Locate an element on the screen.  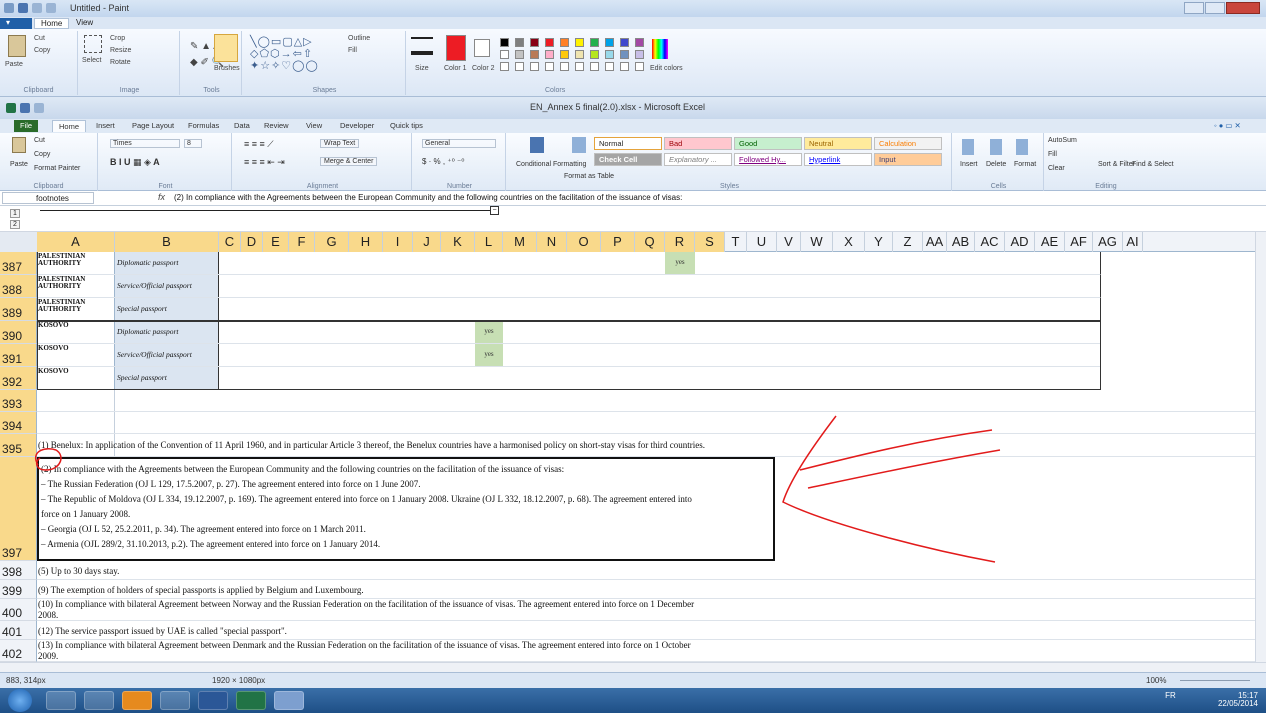
row-header: 392 is located at coordinates (18, 378).